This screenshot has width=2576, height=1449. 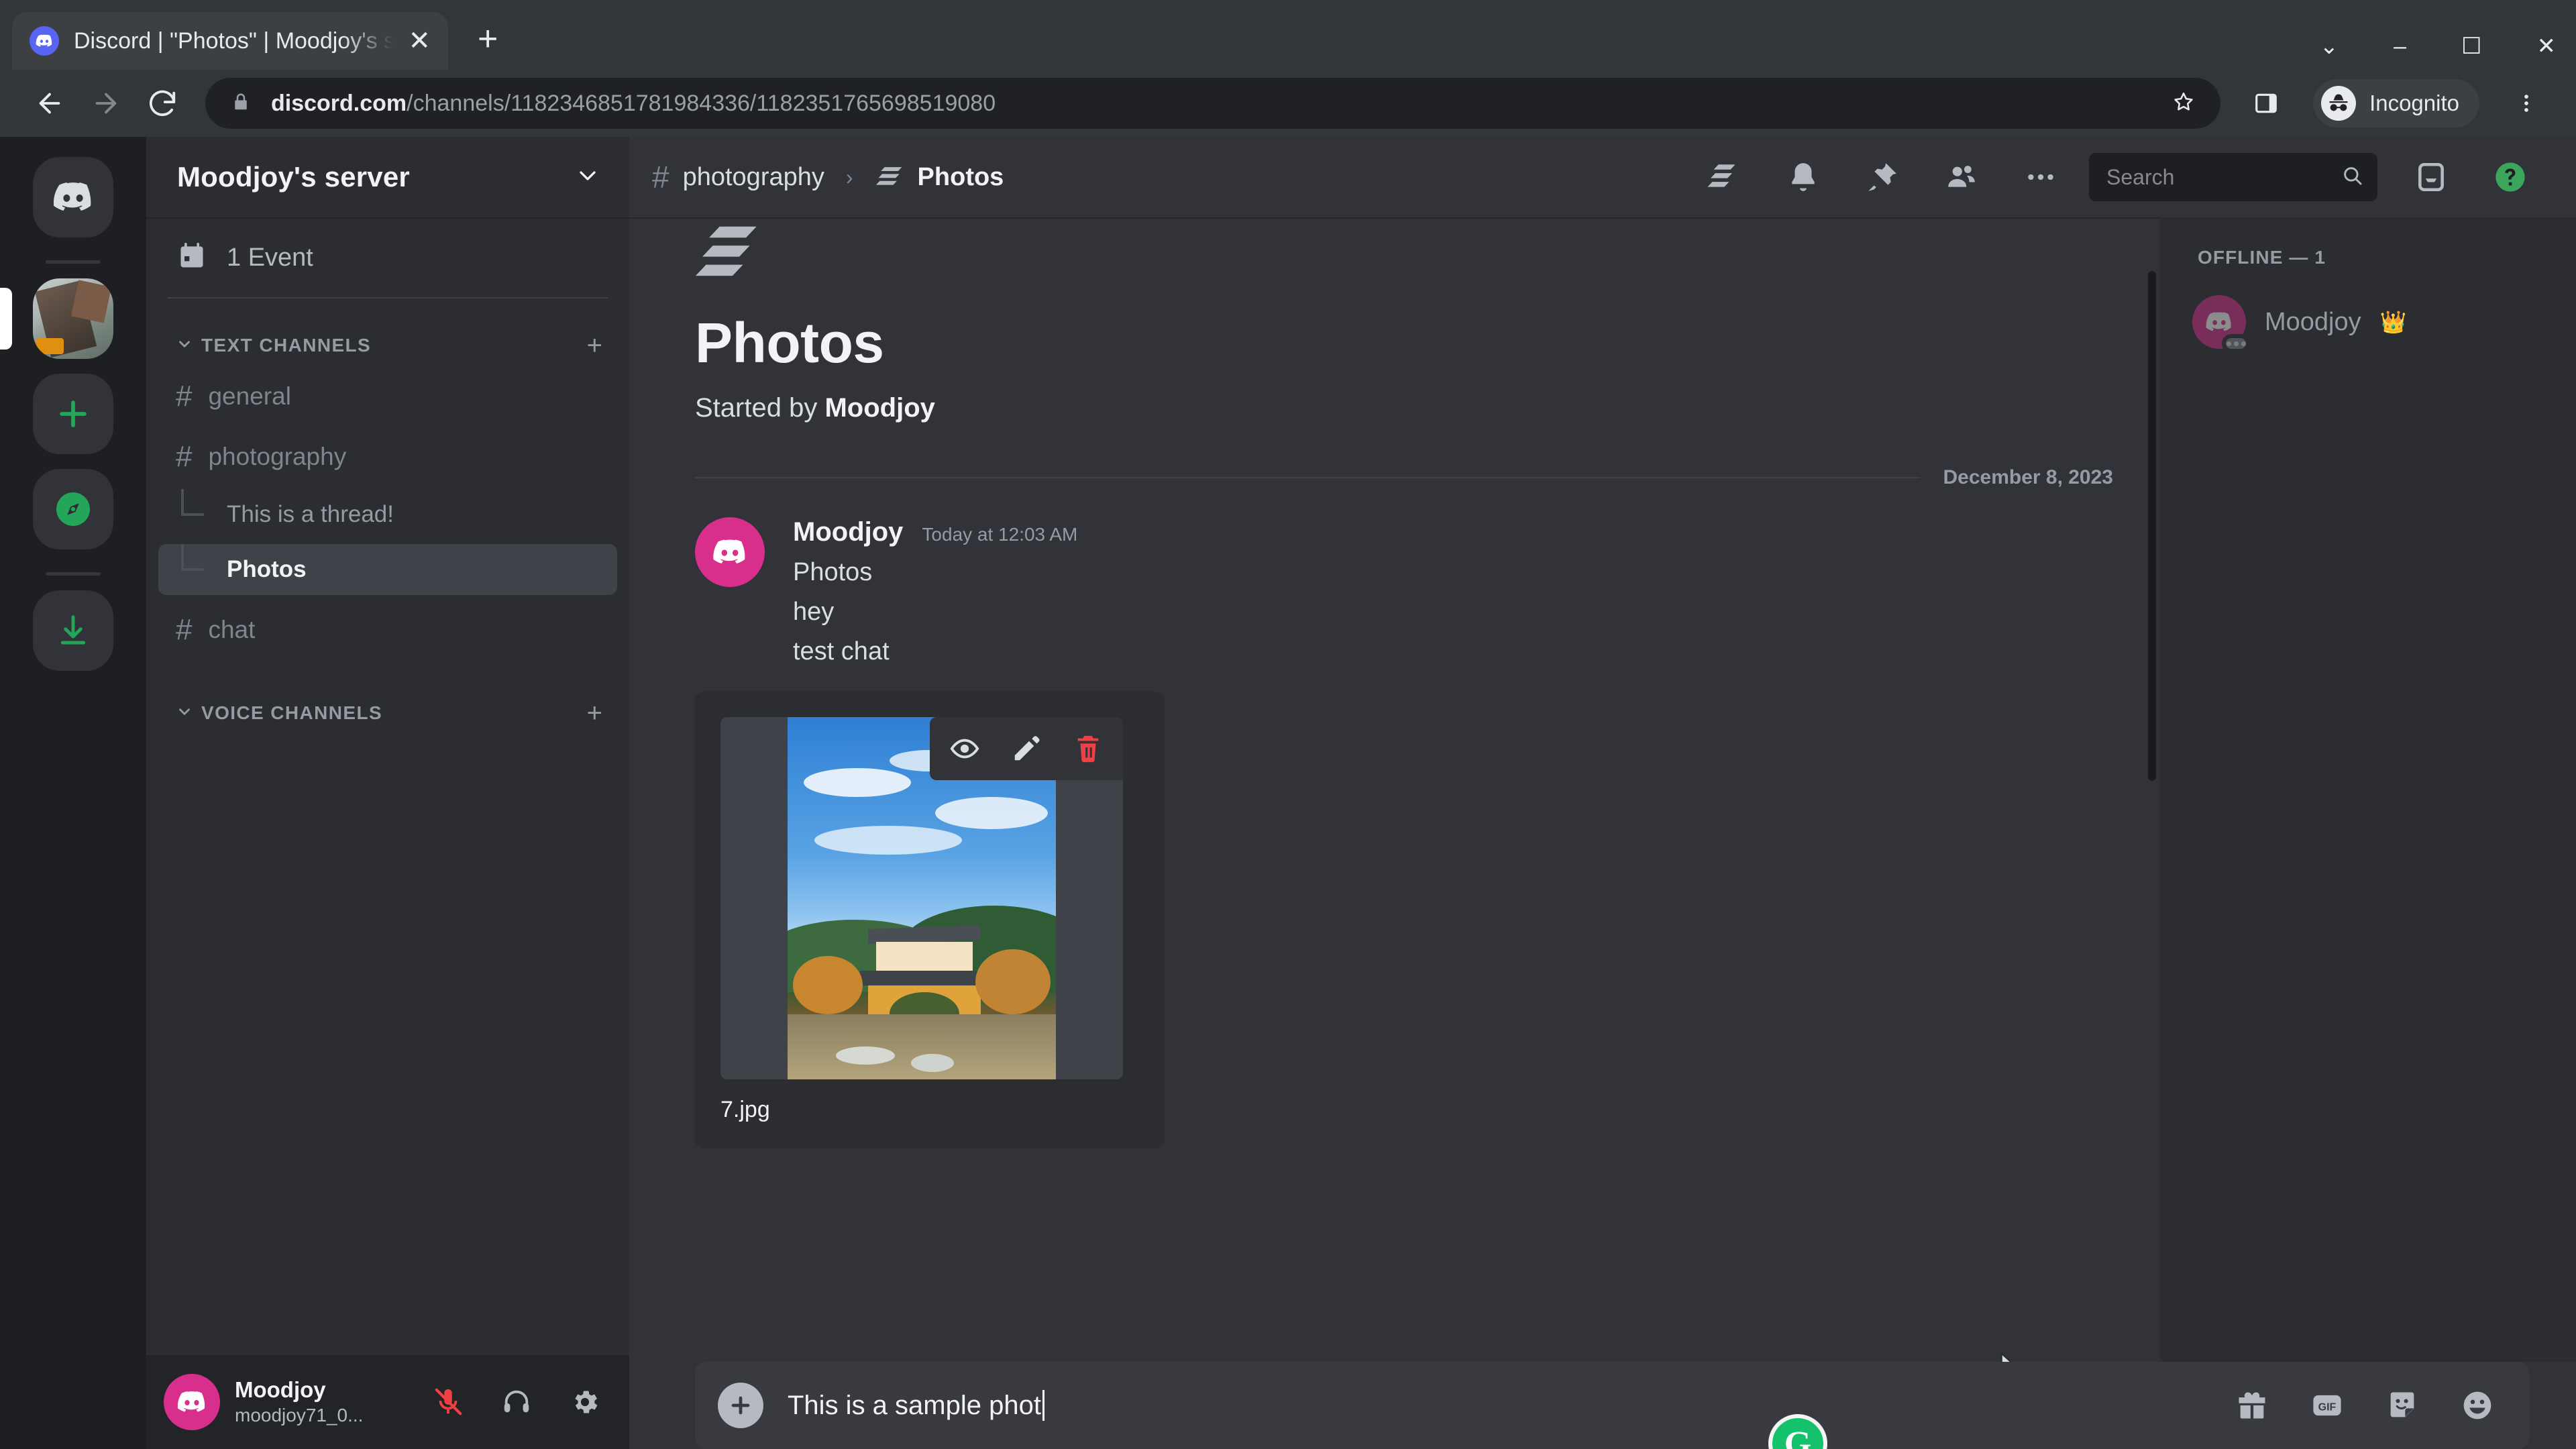 What do you see at coordinates (1404, 477) in the screenshot?
I see `date-divider: December 8, 2023` at bounding box center [1404, 477].